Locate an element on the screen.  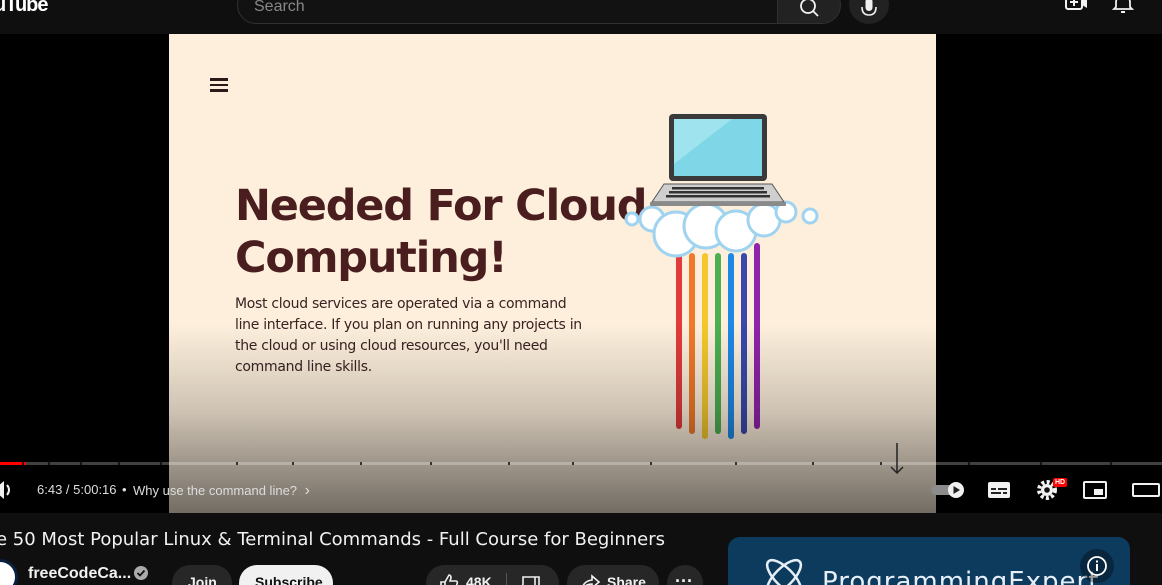
voice-search-button is located at coordinates (869, 12).